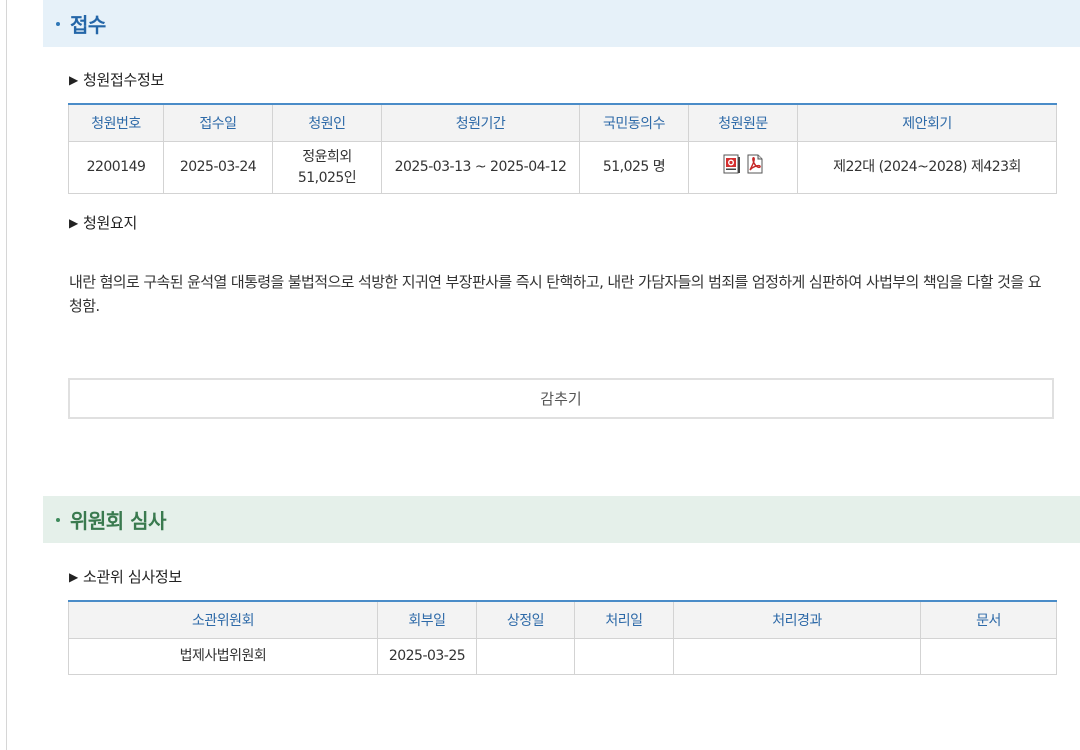 This screenshot has width=1080, height=750. What do you see at coordinates (118, 521) in the screenshot?
I see `committee-section-title: 위원회 심사` at bounding box center [118, 521].